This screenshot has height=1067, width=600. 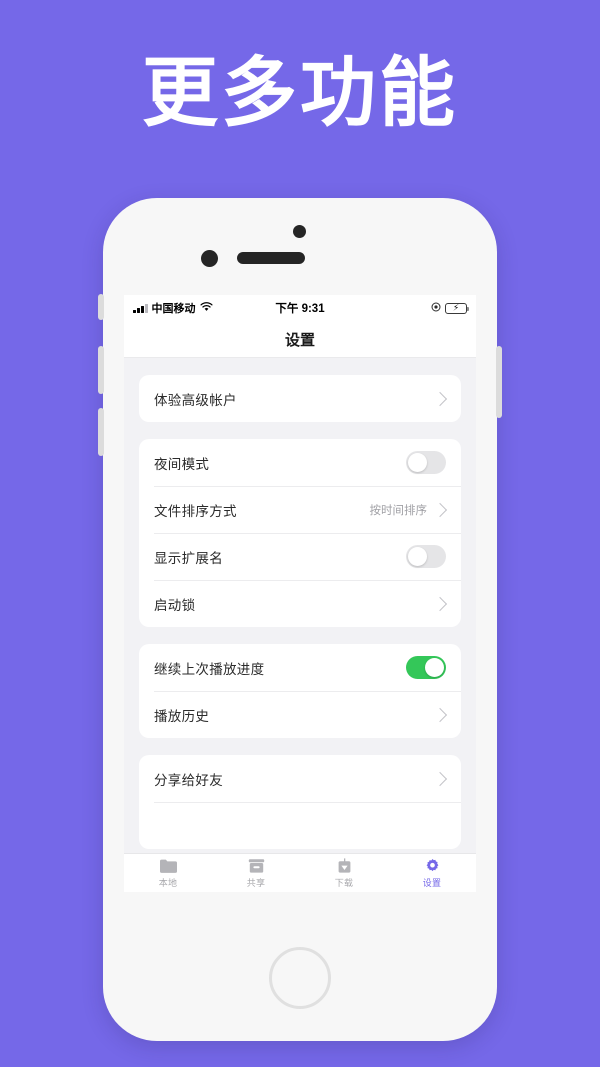 What do you see at coordinates (182, 716) in the screenshot?
I see `row-label: 播放历史` at bounding box center [182, 716].